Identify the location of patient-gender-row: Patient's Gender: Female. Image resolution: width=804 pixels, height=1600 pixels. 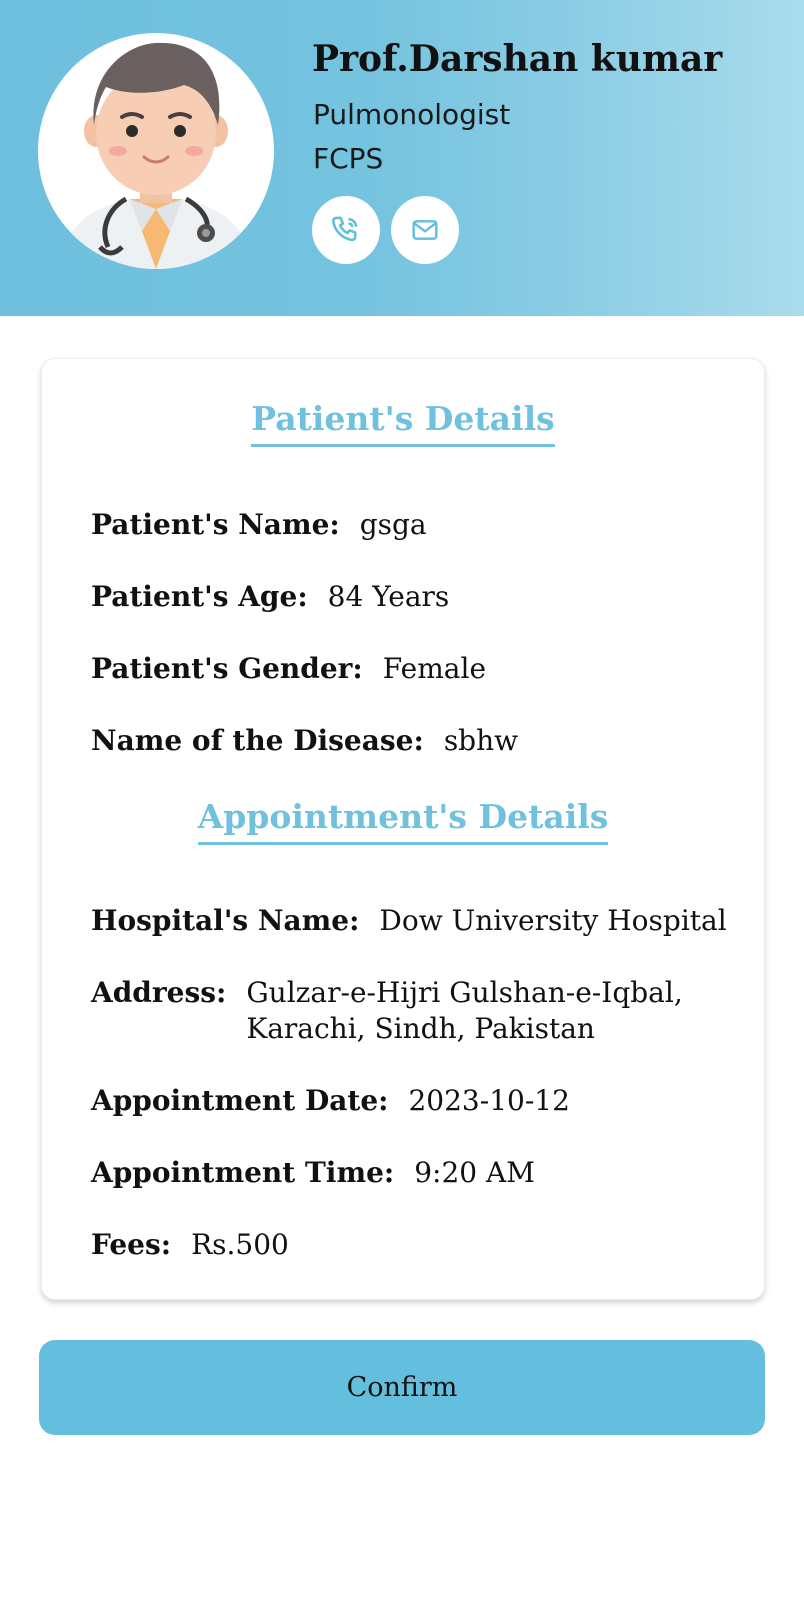
(288, 669).